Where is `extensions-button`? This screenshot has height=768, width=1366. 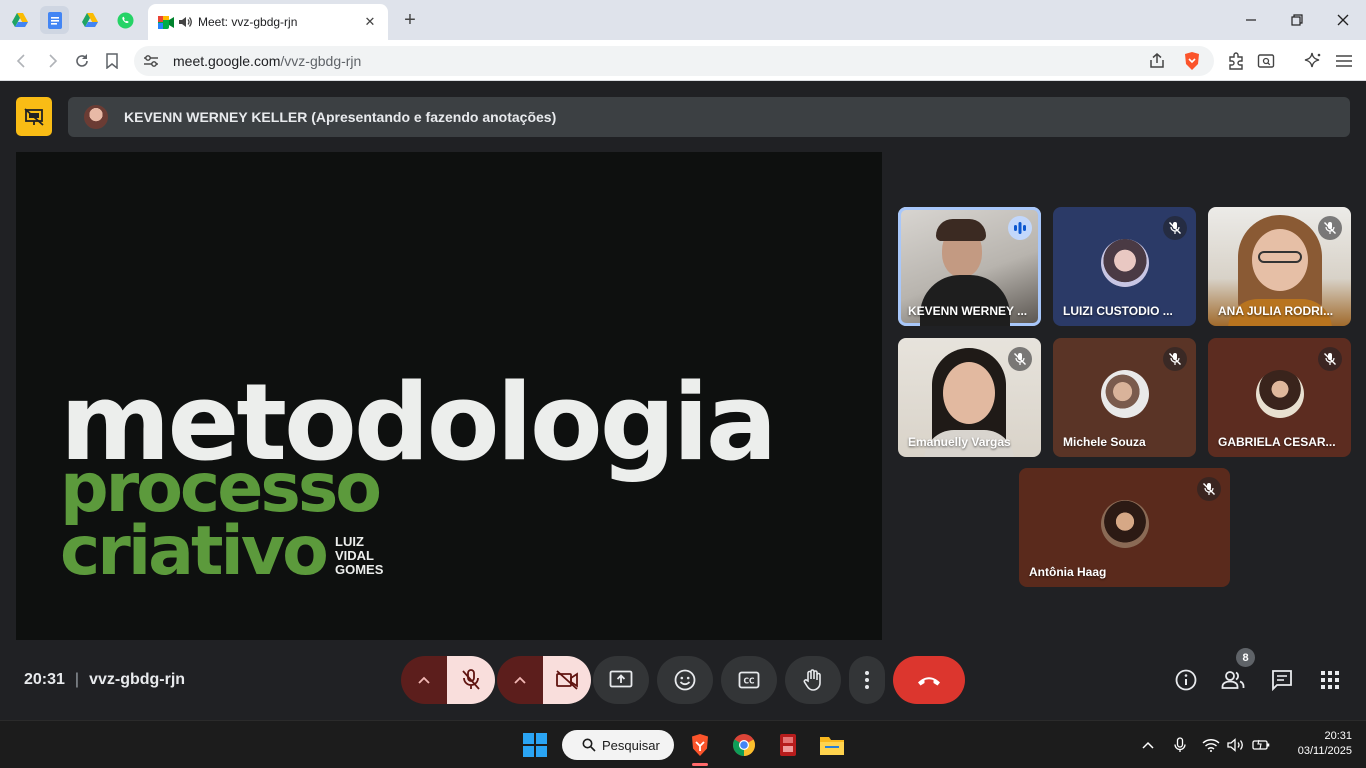
extensions-button is located at coordinates (1236, 61).